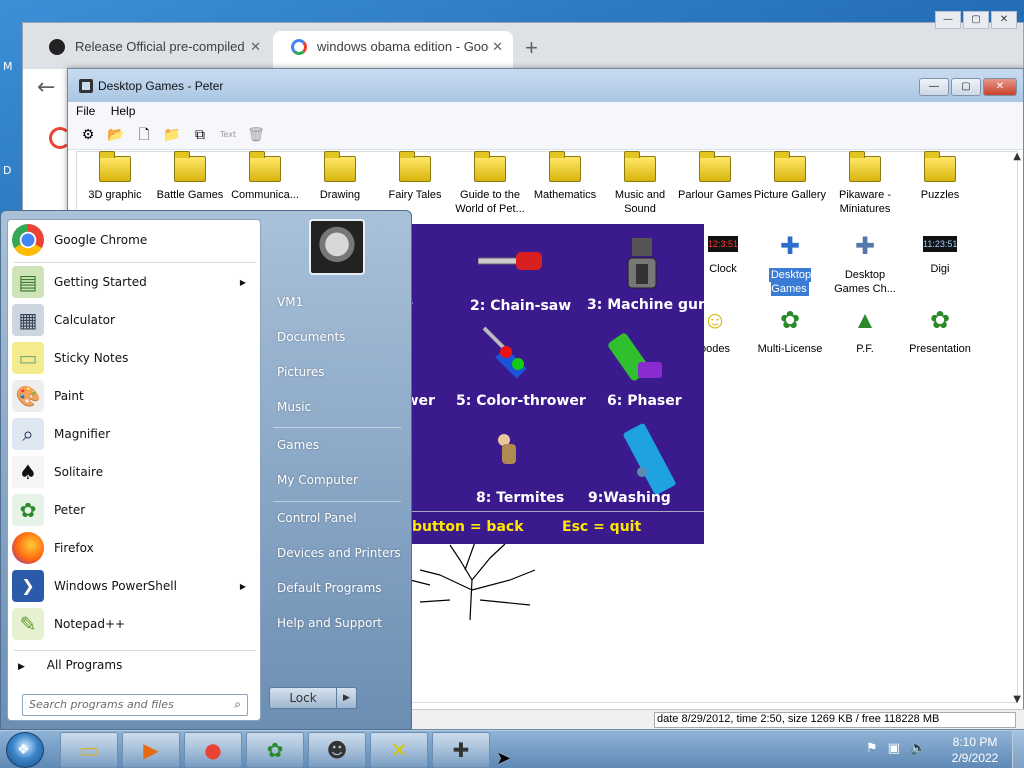  Describe the element at coordinates (57, 47) in the screenshot. I see `github-icon` at that location.